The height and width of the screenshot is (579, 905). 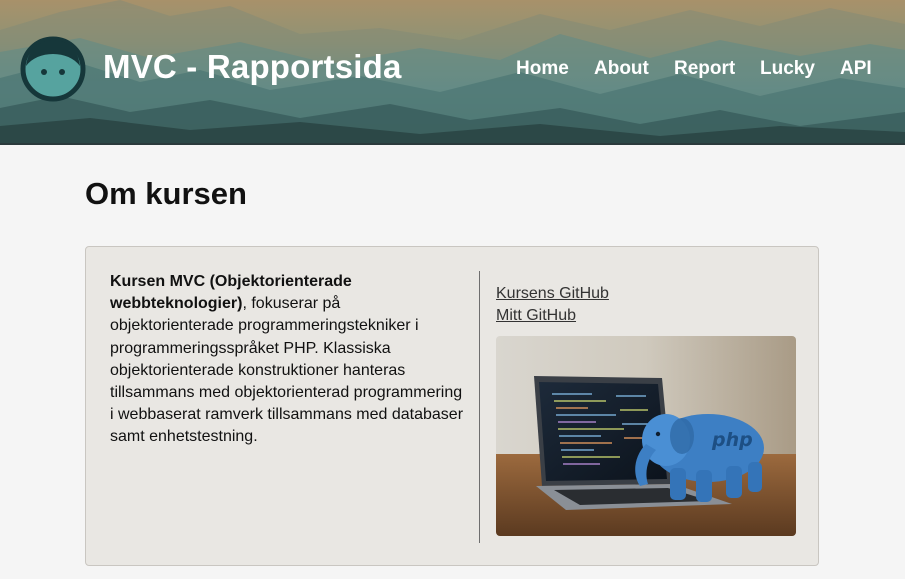 I want to click on my-github-link: Mitt GitHub, so click(x=552, y=316).